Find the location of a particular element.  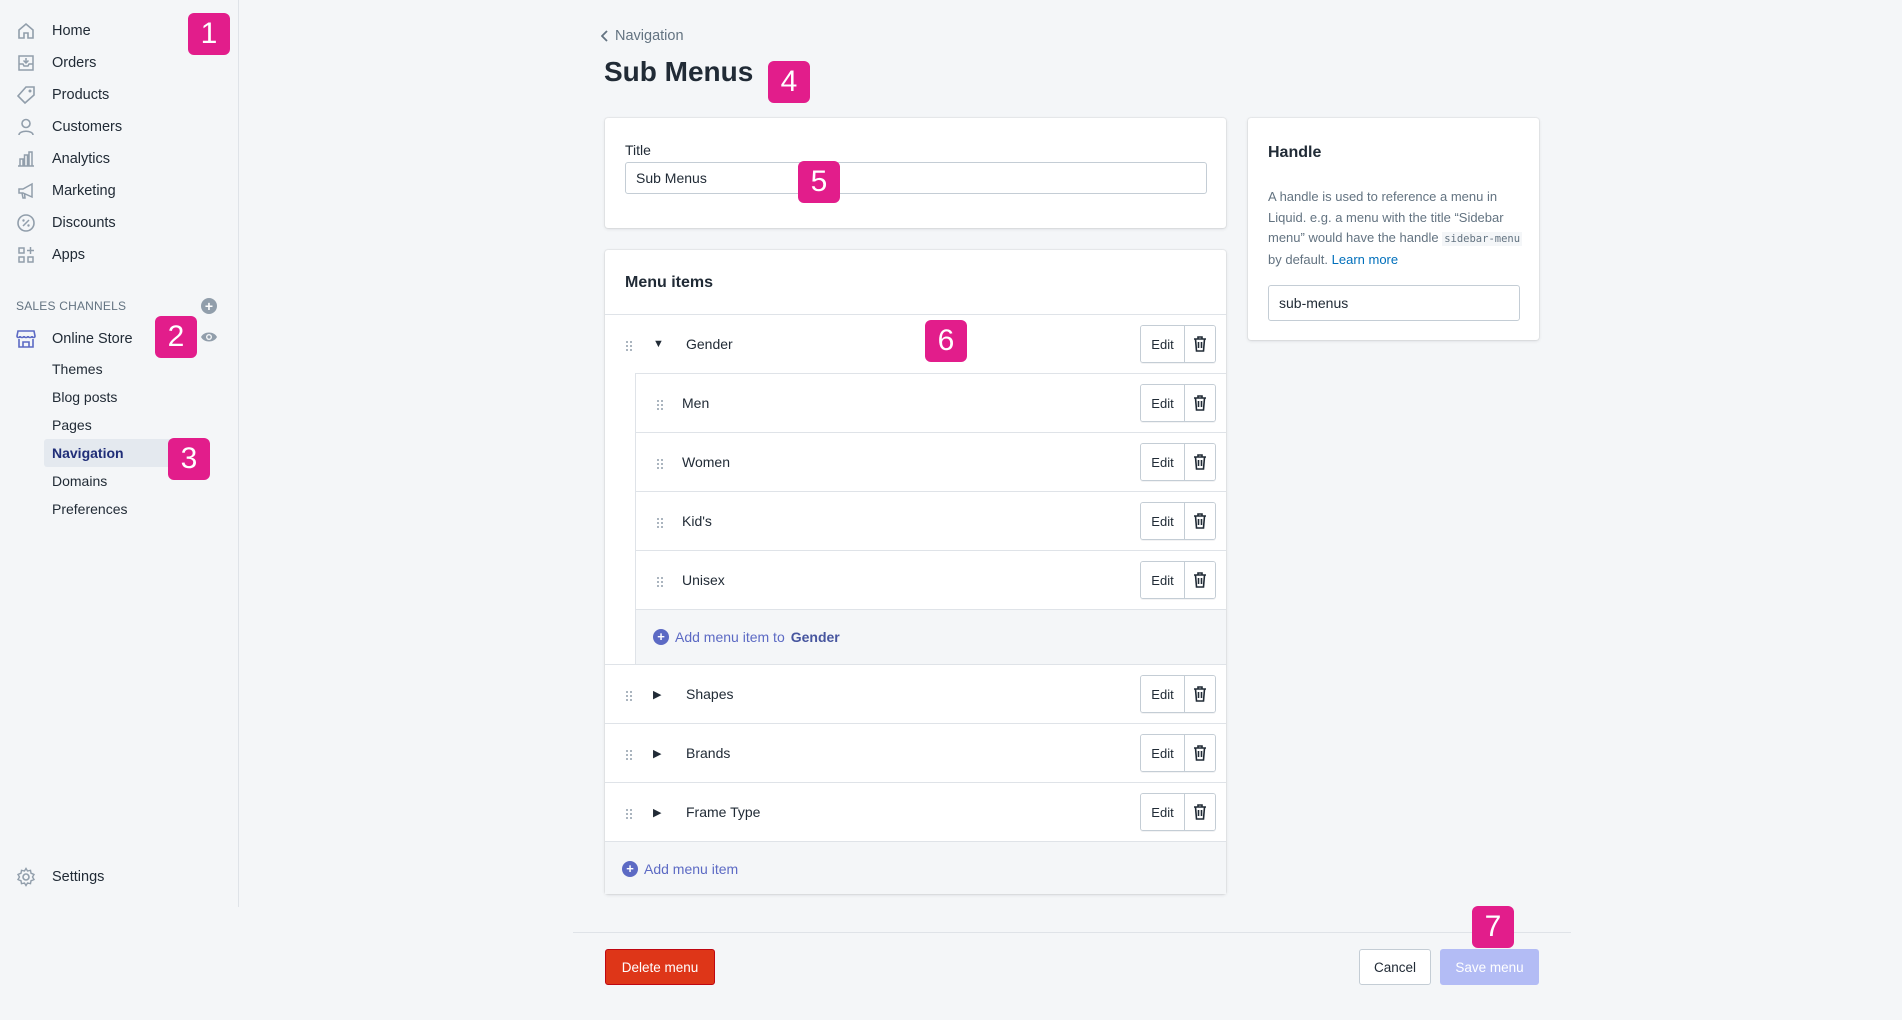

add-item-row: + Add menu item is located at coordinates (915, 867).